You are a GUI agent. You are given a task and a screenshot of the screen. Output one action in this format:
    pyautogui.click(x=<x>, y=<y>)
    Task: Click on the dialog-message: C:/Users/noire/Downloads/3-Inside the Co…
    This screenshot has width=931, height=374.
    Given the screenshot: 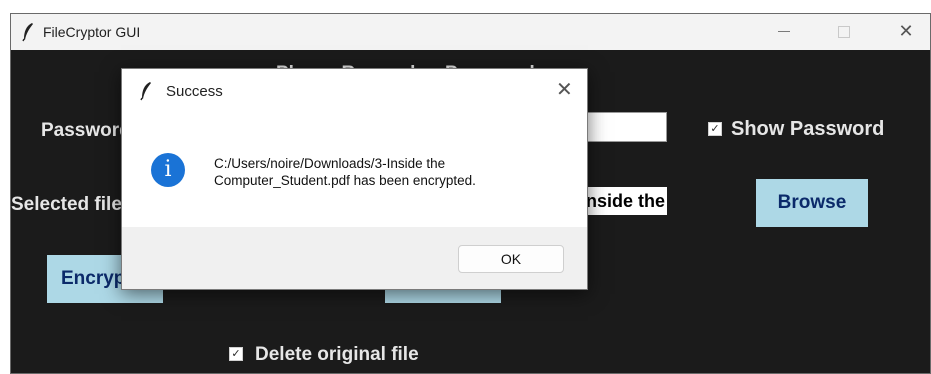 What is the action you would take?
    pyautogui.click(x=394, y=172)
    